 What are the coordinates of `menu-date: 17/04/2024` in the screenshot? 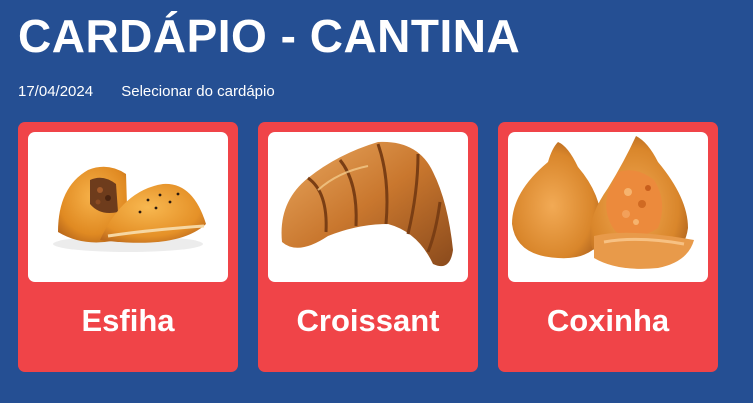 It's located at (56, 91).